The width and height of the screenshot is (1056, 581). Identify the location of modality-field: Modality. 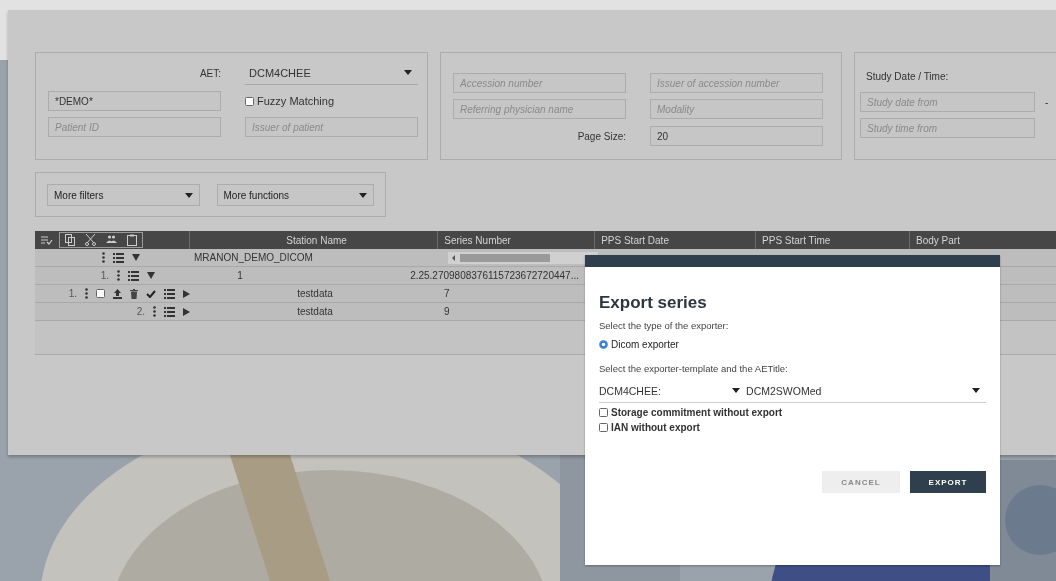
(736, 109).